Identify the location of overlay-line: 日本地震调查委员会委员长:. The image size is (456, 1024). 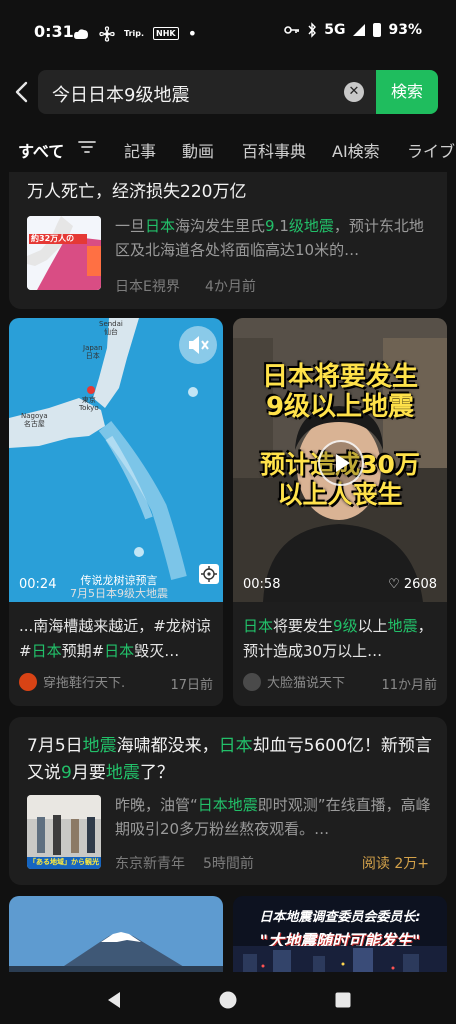
(340, 917).